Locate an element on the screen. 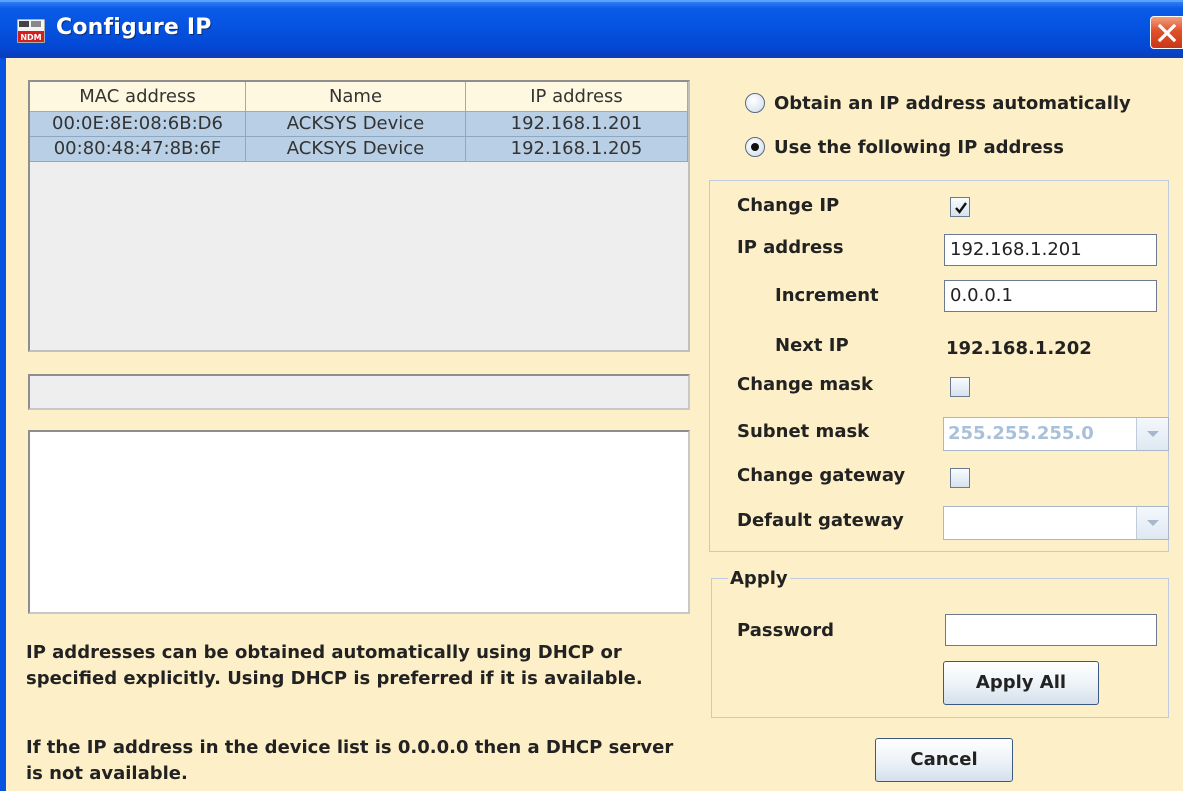  cell-ip: 192.168.1.201 is located at coordinates (577, 124).